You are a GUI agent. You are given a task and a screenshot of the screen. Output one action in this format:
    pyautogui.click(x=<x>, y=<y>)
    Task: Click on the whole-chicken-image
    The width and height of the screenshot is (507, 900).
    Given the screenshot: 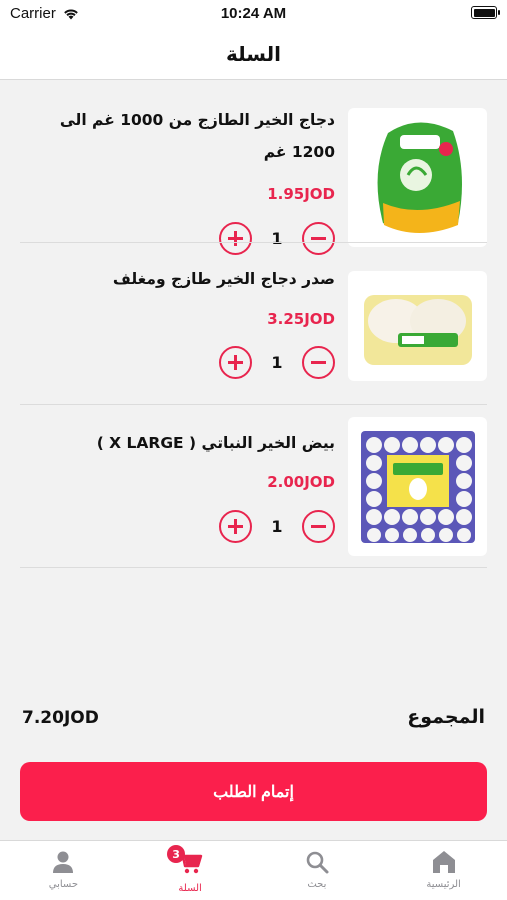 What is the action you would take?
    pyautogui.click(x=417, y=177)
    